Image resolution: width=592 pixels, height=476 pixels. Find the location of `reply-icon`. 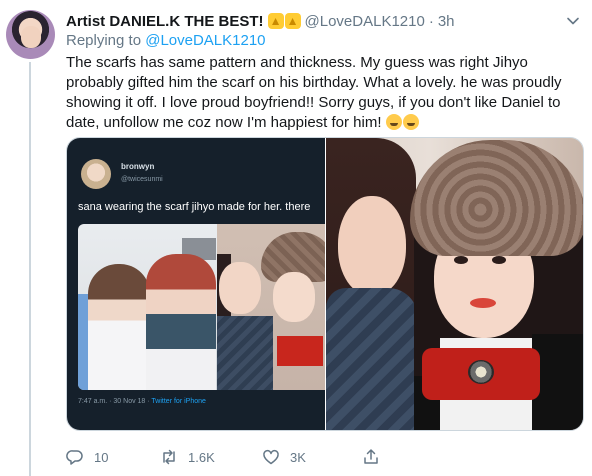

reply-icon is located at coordinates (74, 457).